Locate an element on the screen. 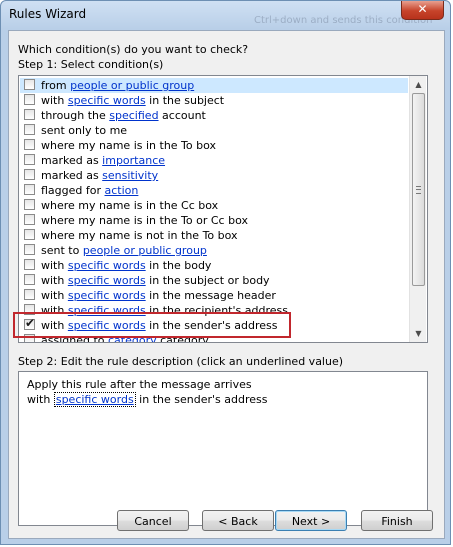 This screenshot has width=453, height=547. finish-button: Finish is located at coordinates (397, 520).